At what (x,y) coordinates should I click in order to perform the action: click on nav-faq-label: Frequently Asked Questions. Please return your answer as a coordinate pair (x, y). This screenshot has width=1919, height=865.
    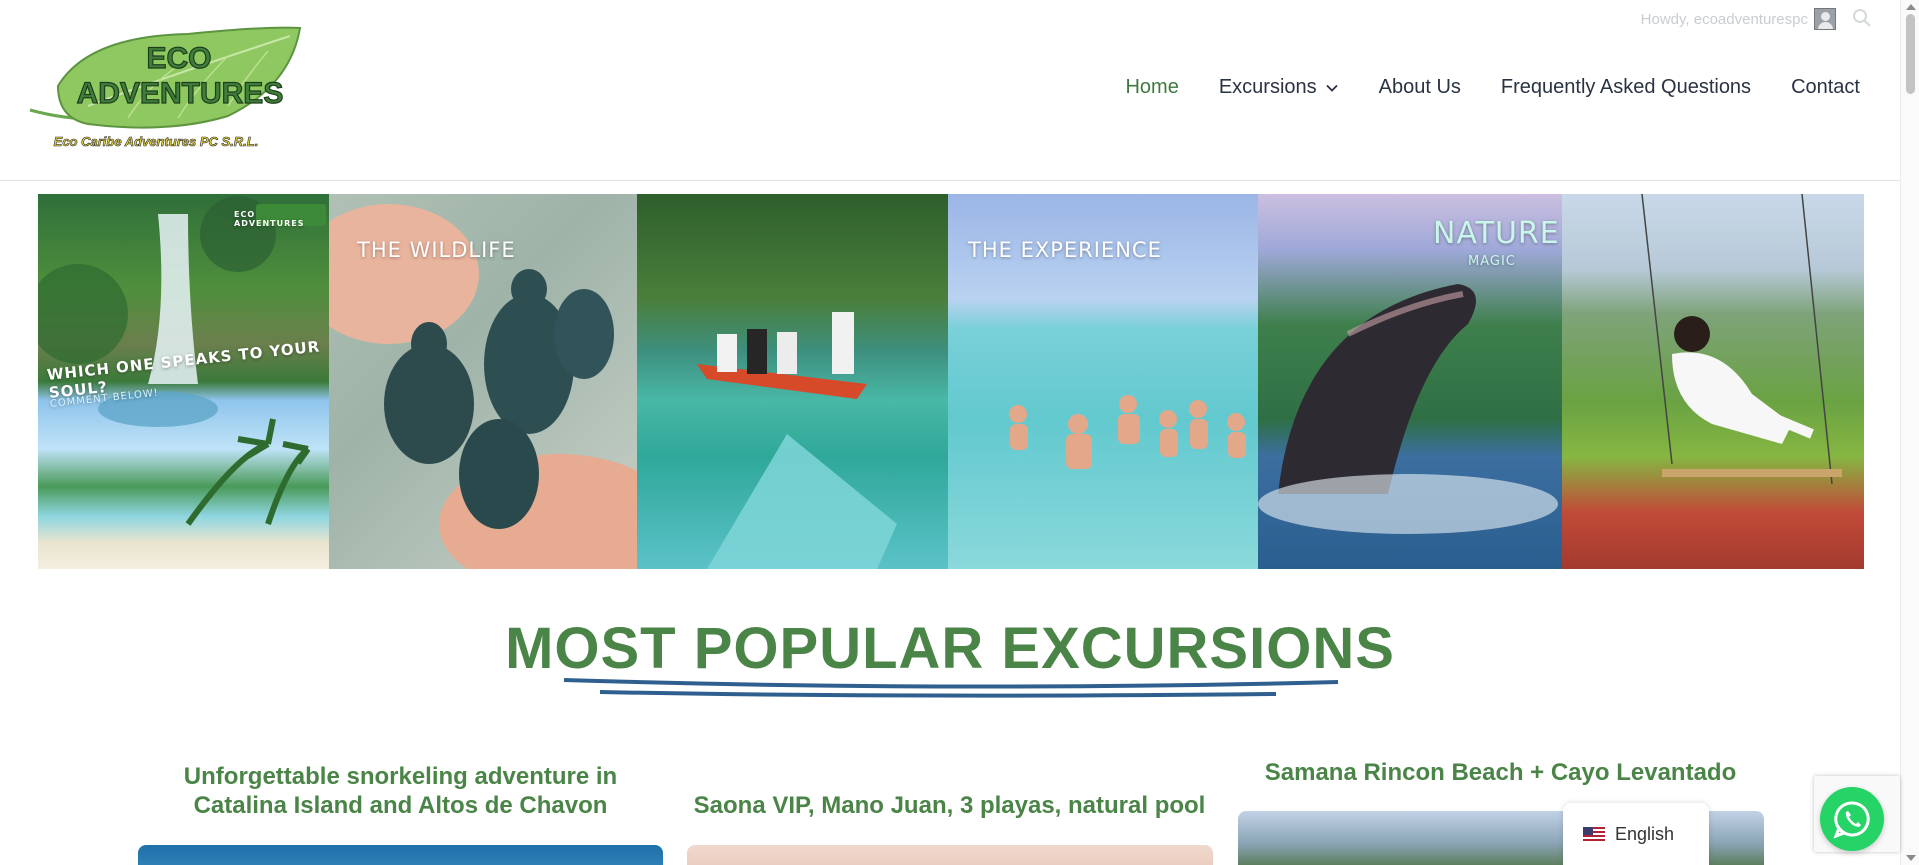
    Looking at the image, I should click on (1626, 87).